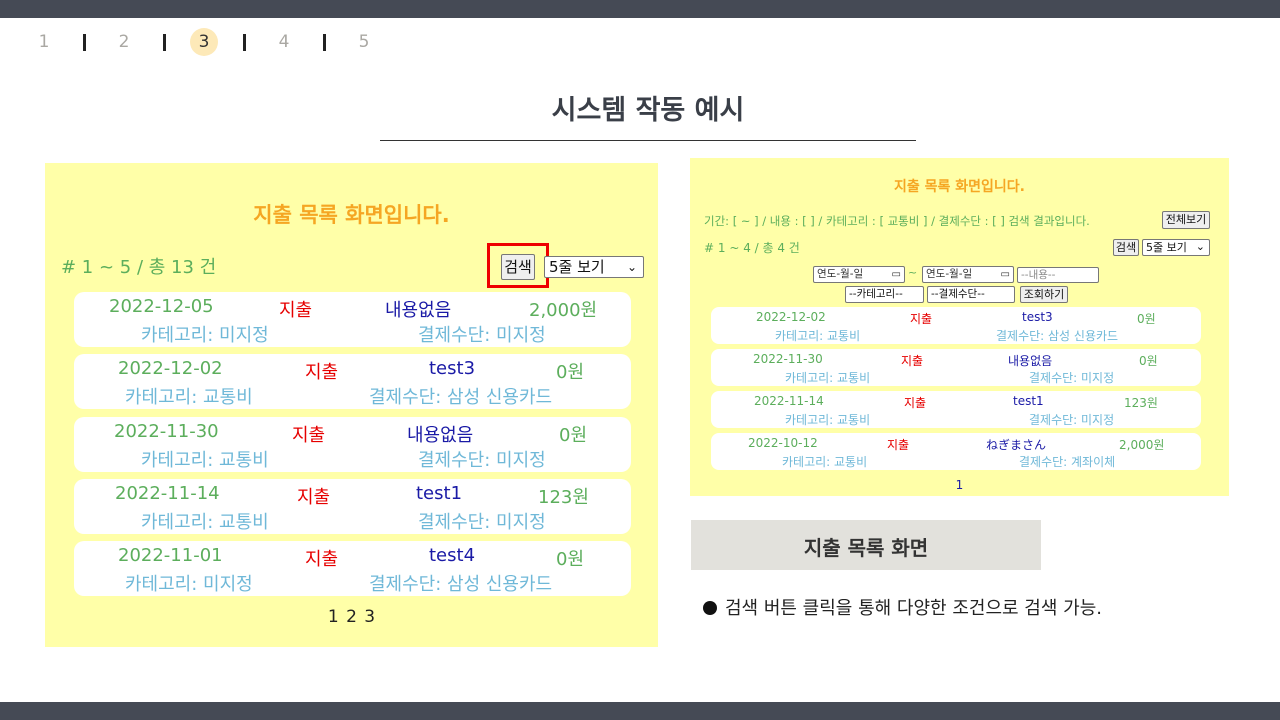 Image resolution: width=1280 pixels, height=720 pixels. What do you see at coordinates (1186, 220) in the screenshot?
I see `view-all-button: 전체보기` at bounding box center [1186, 220].